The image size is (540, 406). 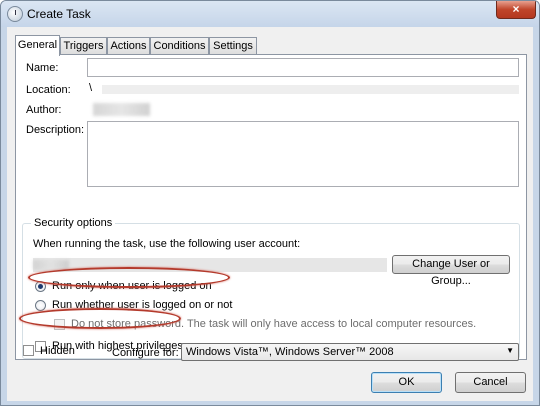 I want to click on location-field-bg, so click(x=310, y=89).